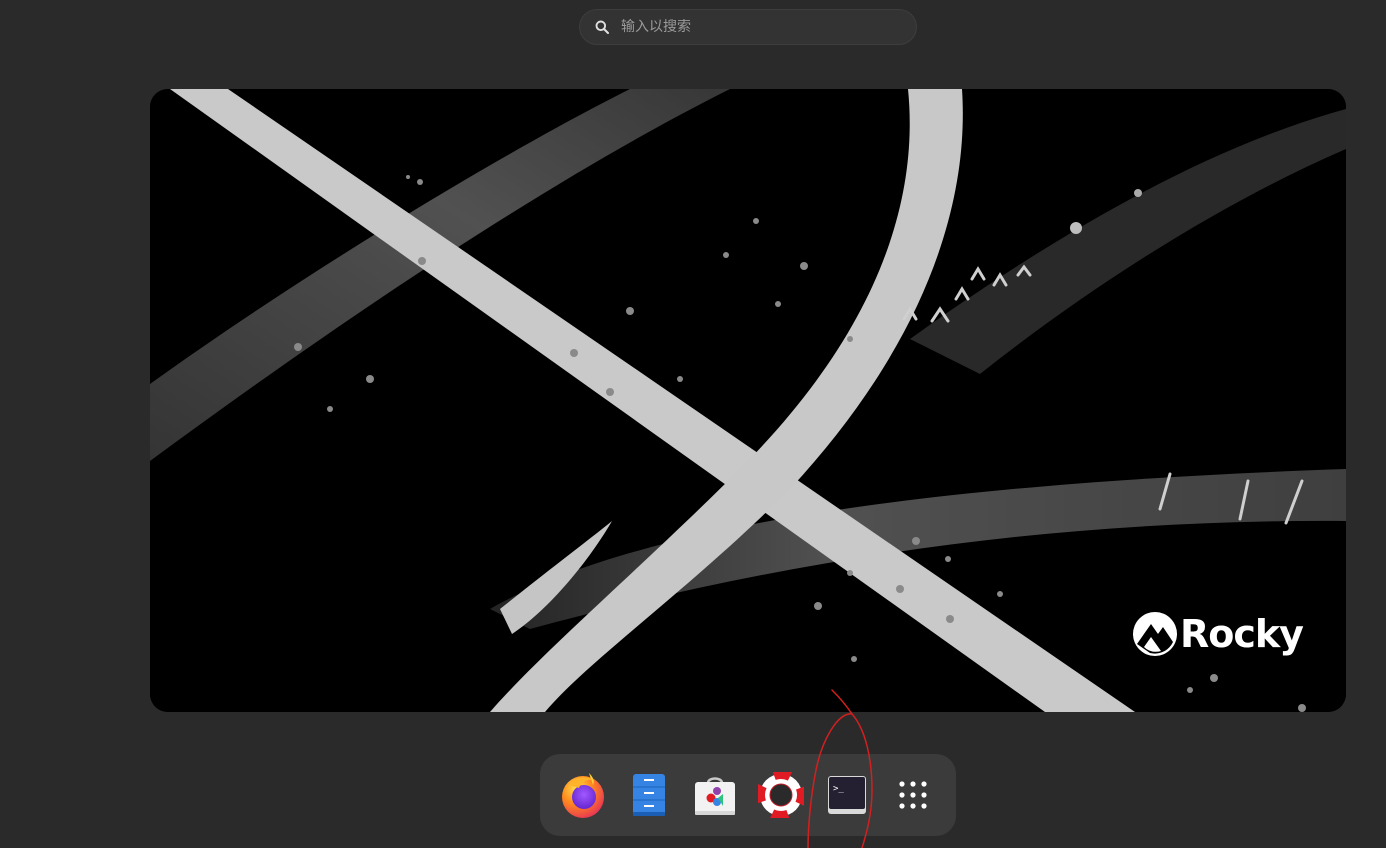  I want to click on search-bar, so click(748, 27).